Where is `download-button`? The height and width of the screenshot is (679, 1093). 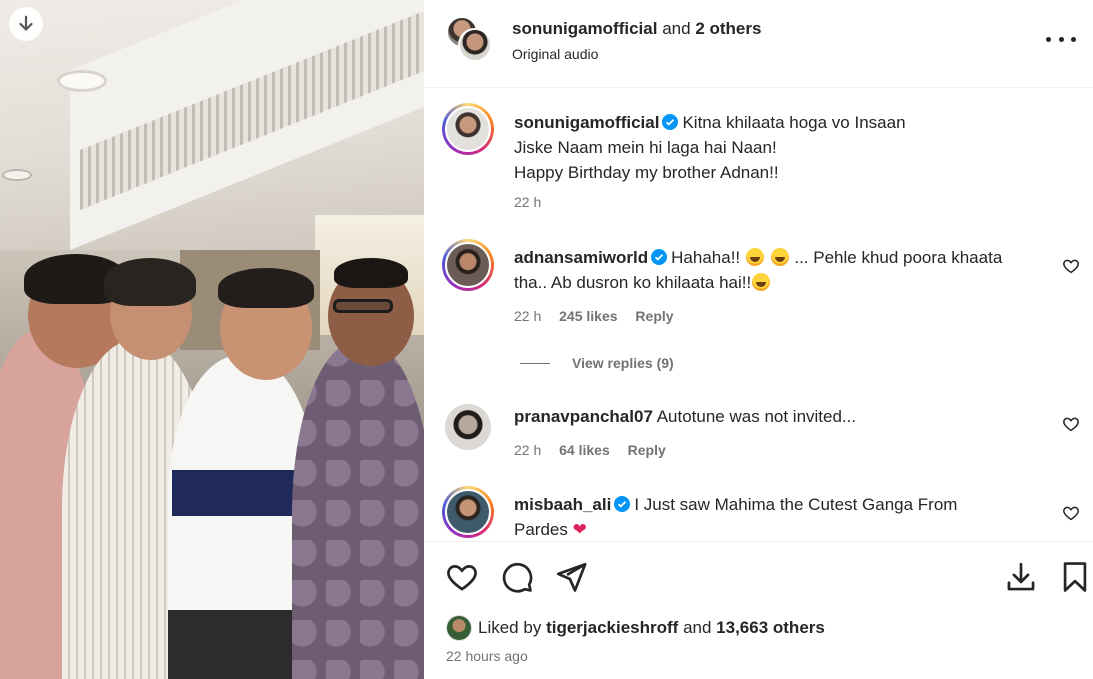 download-button is located at coordinates (1021, 577).